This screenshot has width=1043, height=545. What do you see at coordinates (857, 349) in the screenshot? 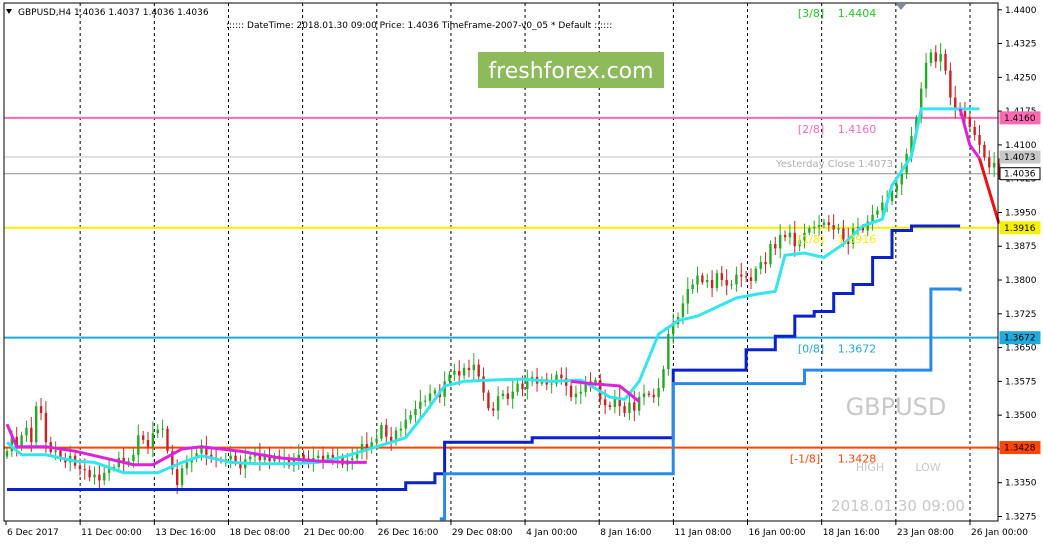
I see `murrey-level-value: 1.3672` at bounding box center [857, 349].